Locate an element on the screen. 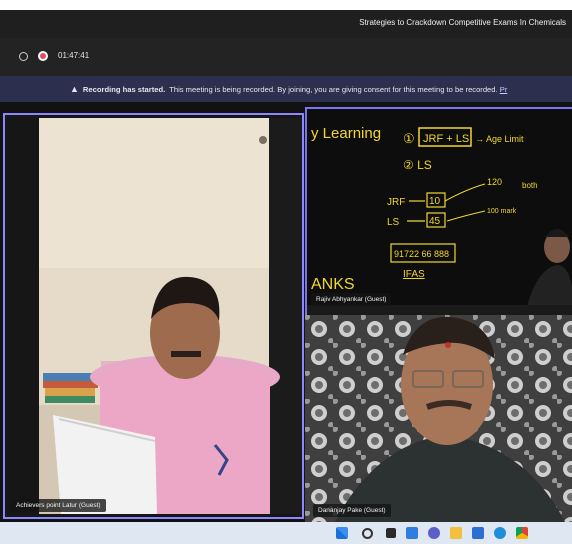 The image size is (572, 544). meeting-toolbar: 01:47:41 is located at coordinates (286, 57).